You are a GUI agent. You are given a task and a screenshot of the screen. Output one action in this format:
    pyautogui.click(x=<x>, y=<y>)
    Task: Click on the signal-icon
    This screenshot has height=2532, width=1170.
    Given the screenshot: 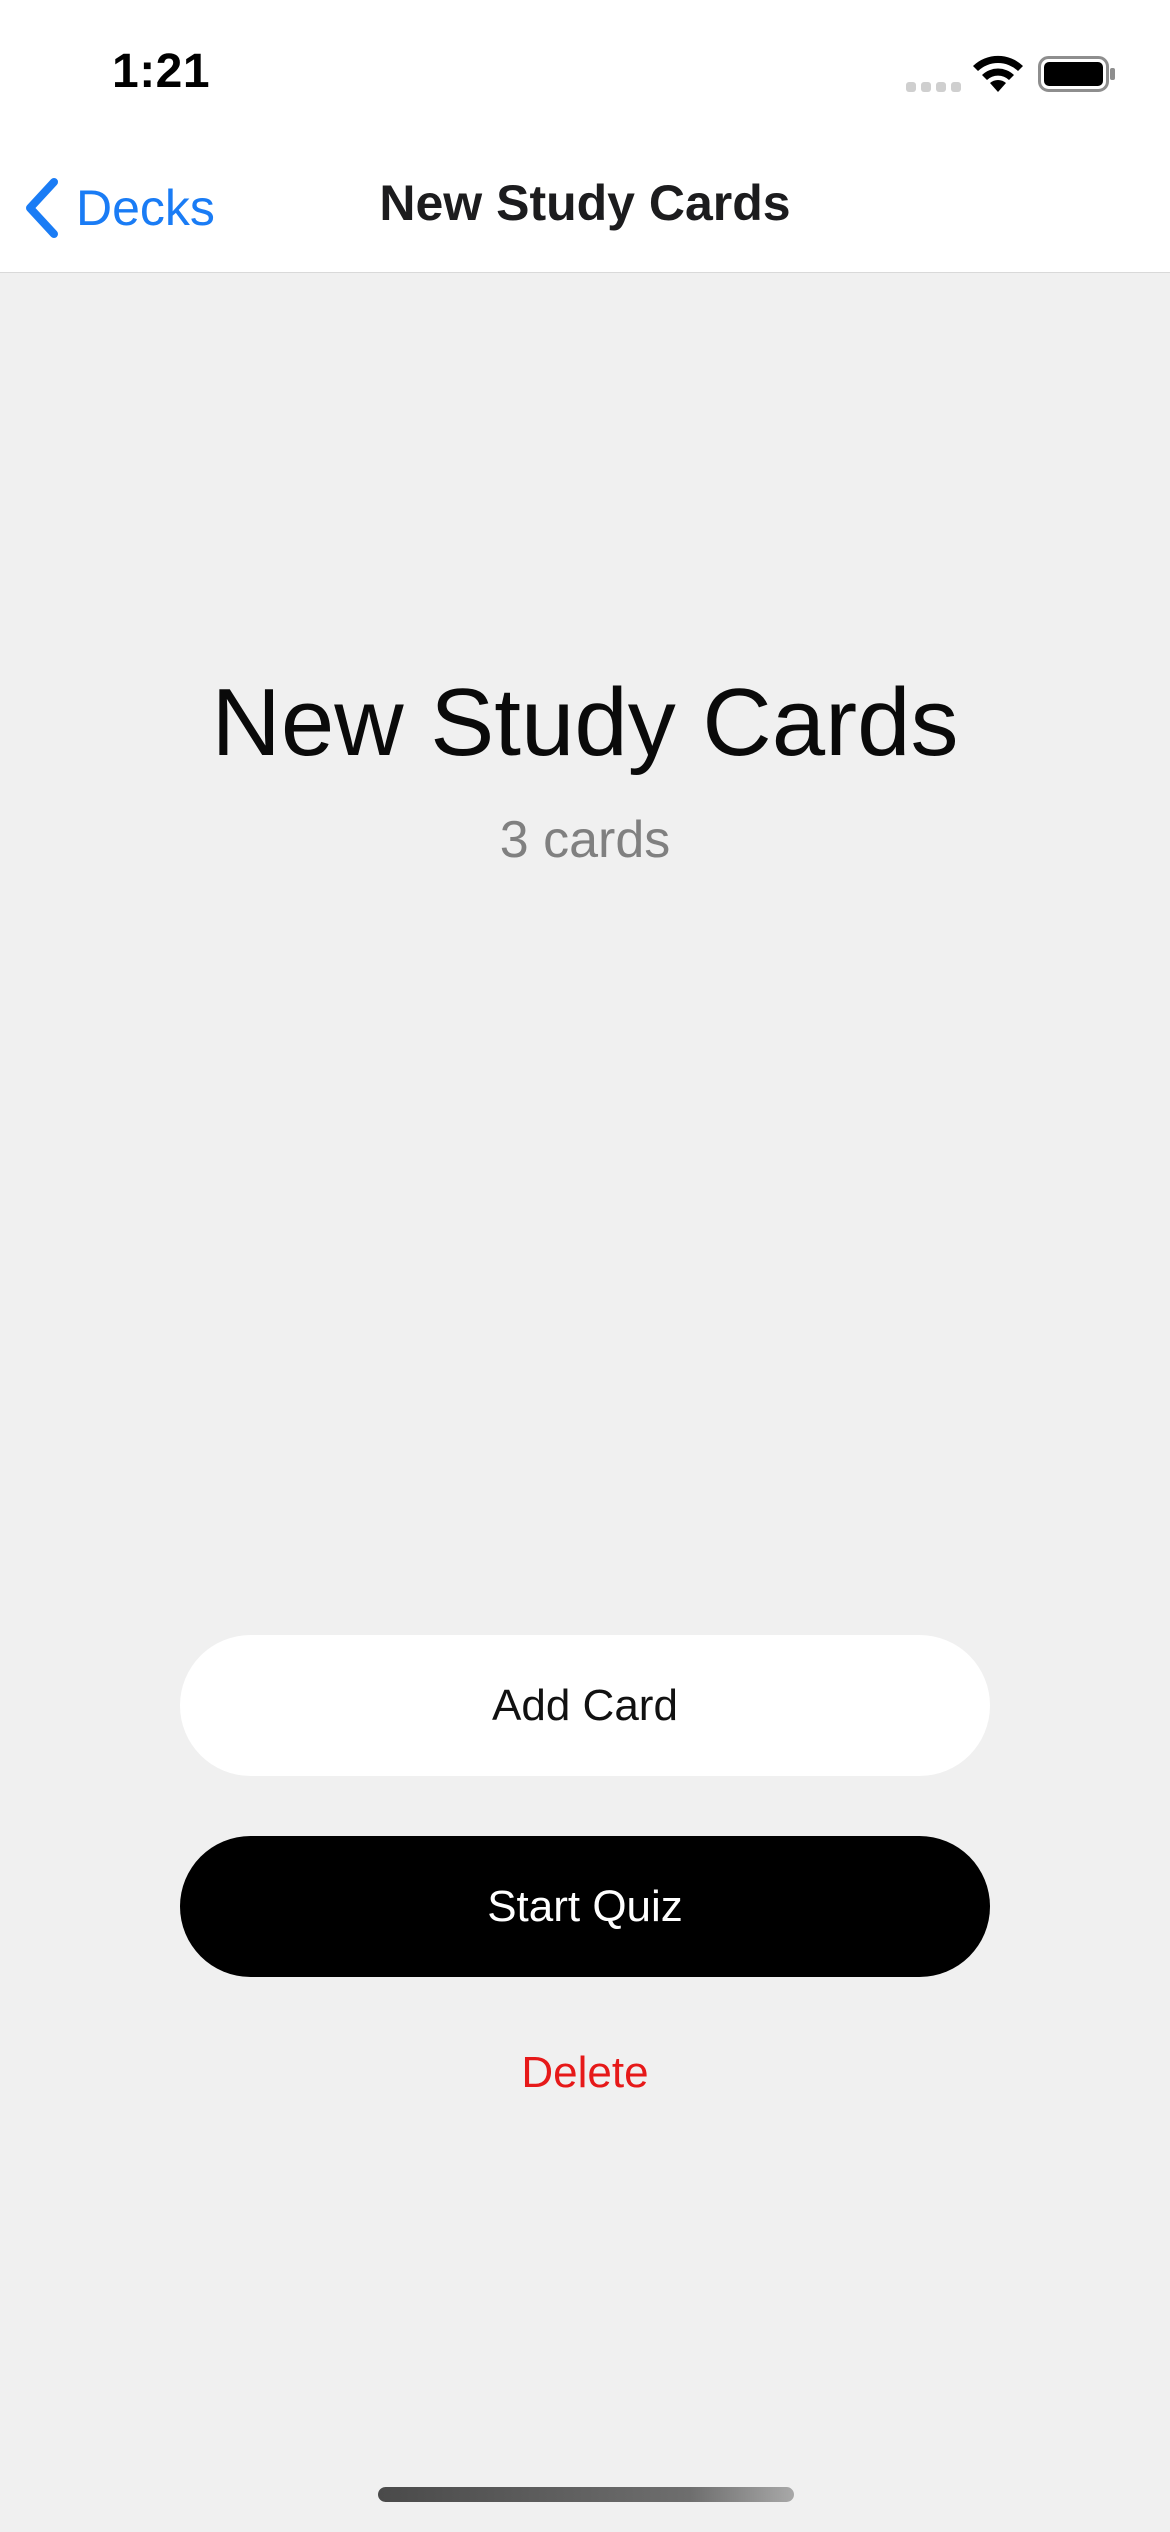 What is the action you would take?
    pyautogui.click(x=933, y=87)
    